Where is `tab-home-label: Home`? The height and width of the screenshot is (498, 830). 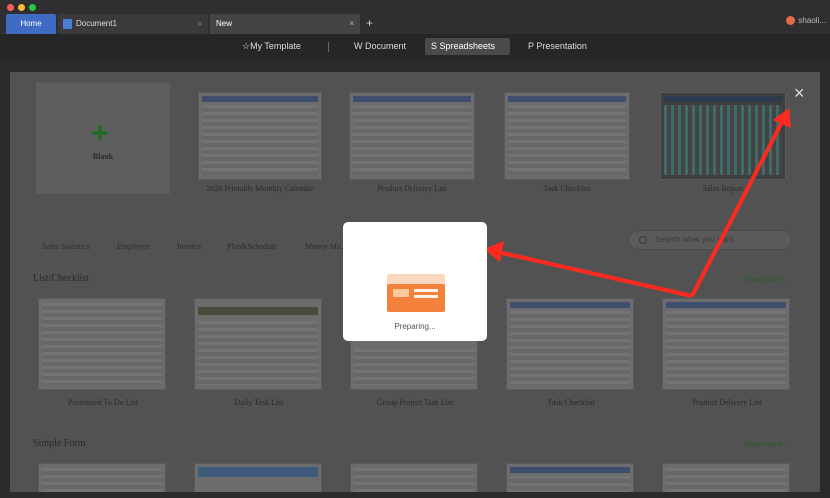
tab-home-label: Home is located at coordinates (31, 23).